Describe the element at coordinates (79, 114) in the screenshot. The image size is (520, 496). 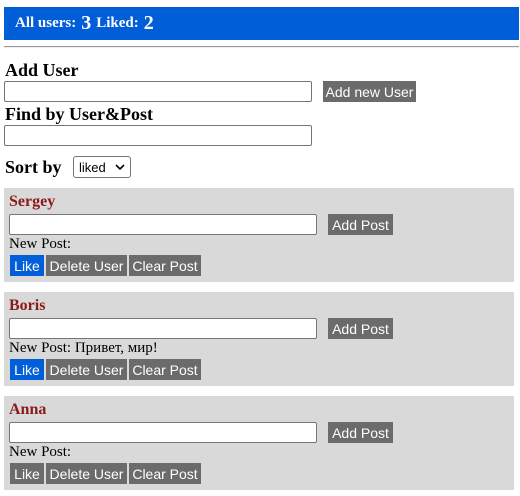
I see `find-title: Find by User&Post` at that location.